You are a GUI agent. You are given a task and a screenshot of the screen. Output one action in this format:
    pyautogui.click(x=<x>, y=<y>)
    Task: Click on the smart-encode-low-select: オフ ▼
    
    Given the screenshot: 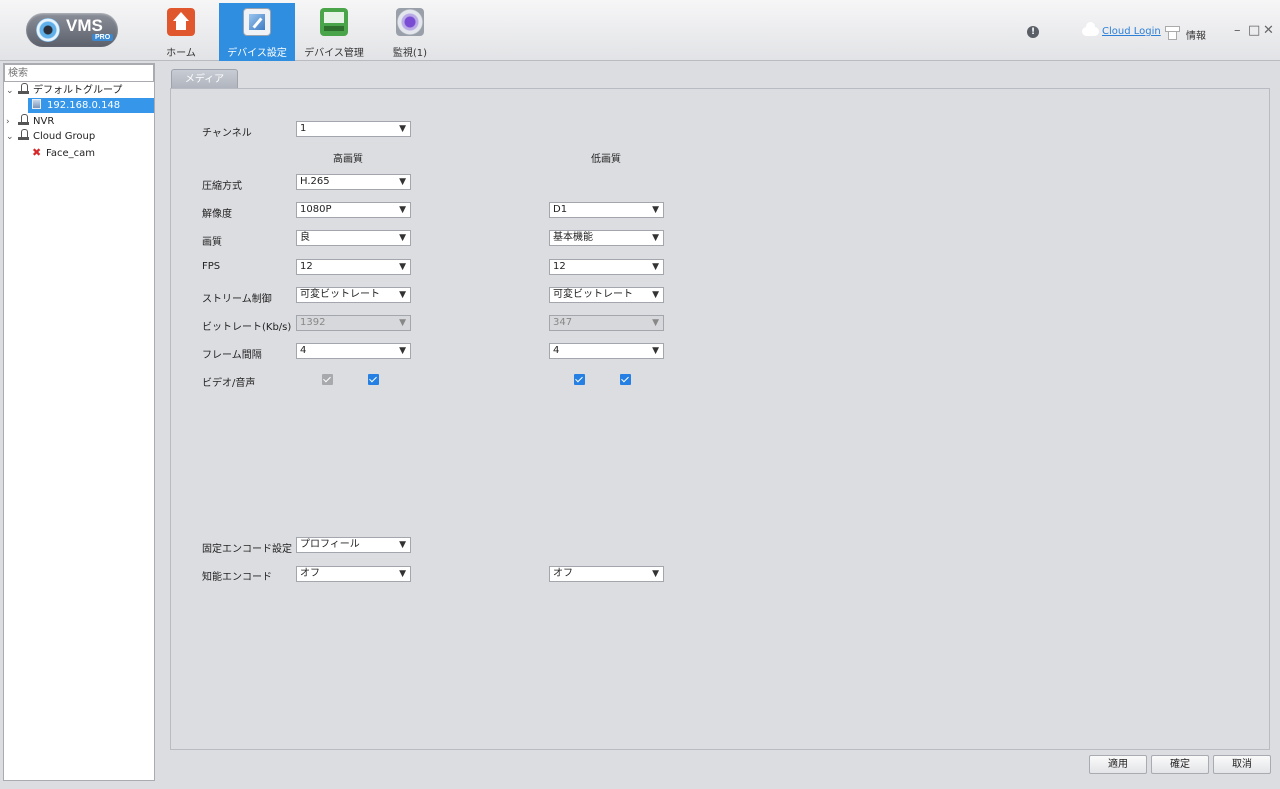 What is the action you would take?
    pyautogui.click(x=606, y=574)
    